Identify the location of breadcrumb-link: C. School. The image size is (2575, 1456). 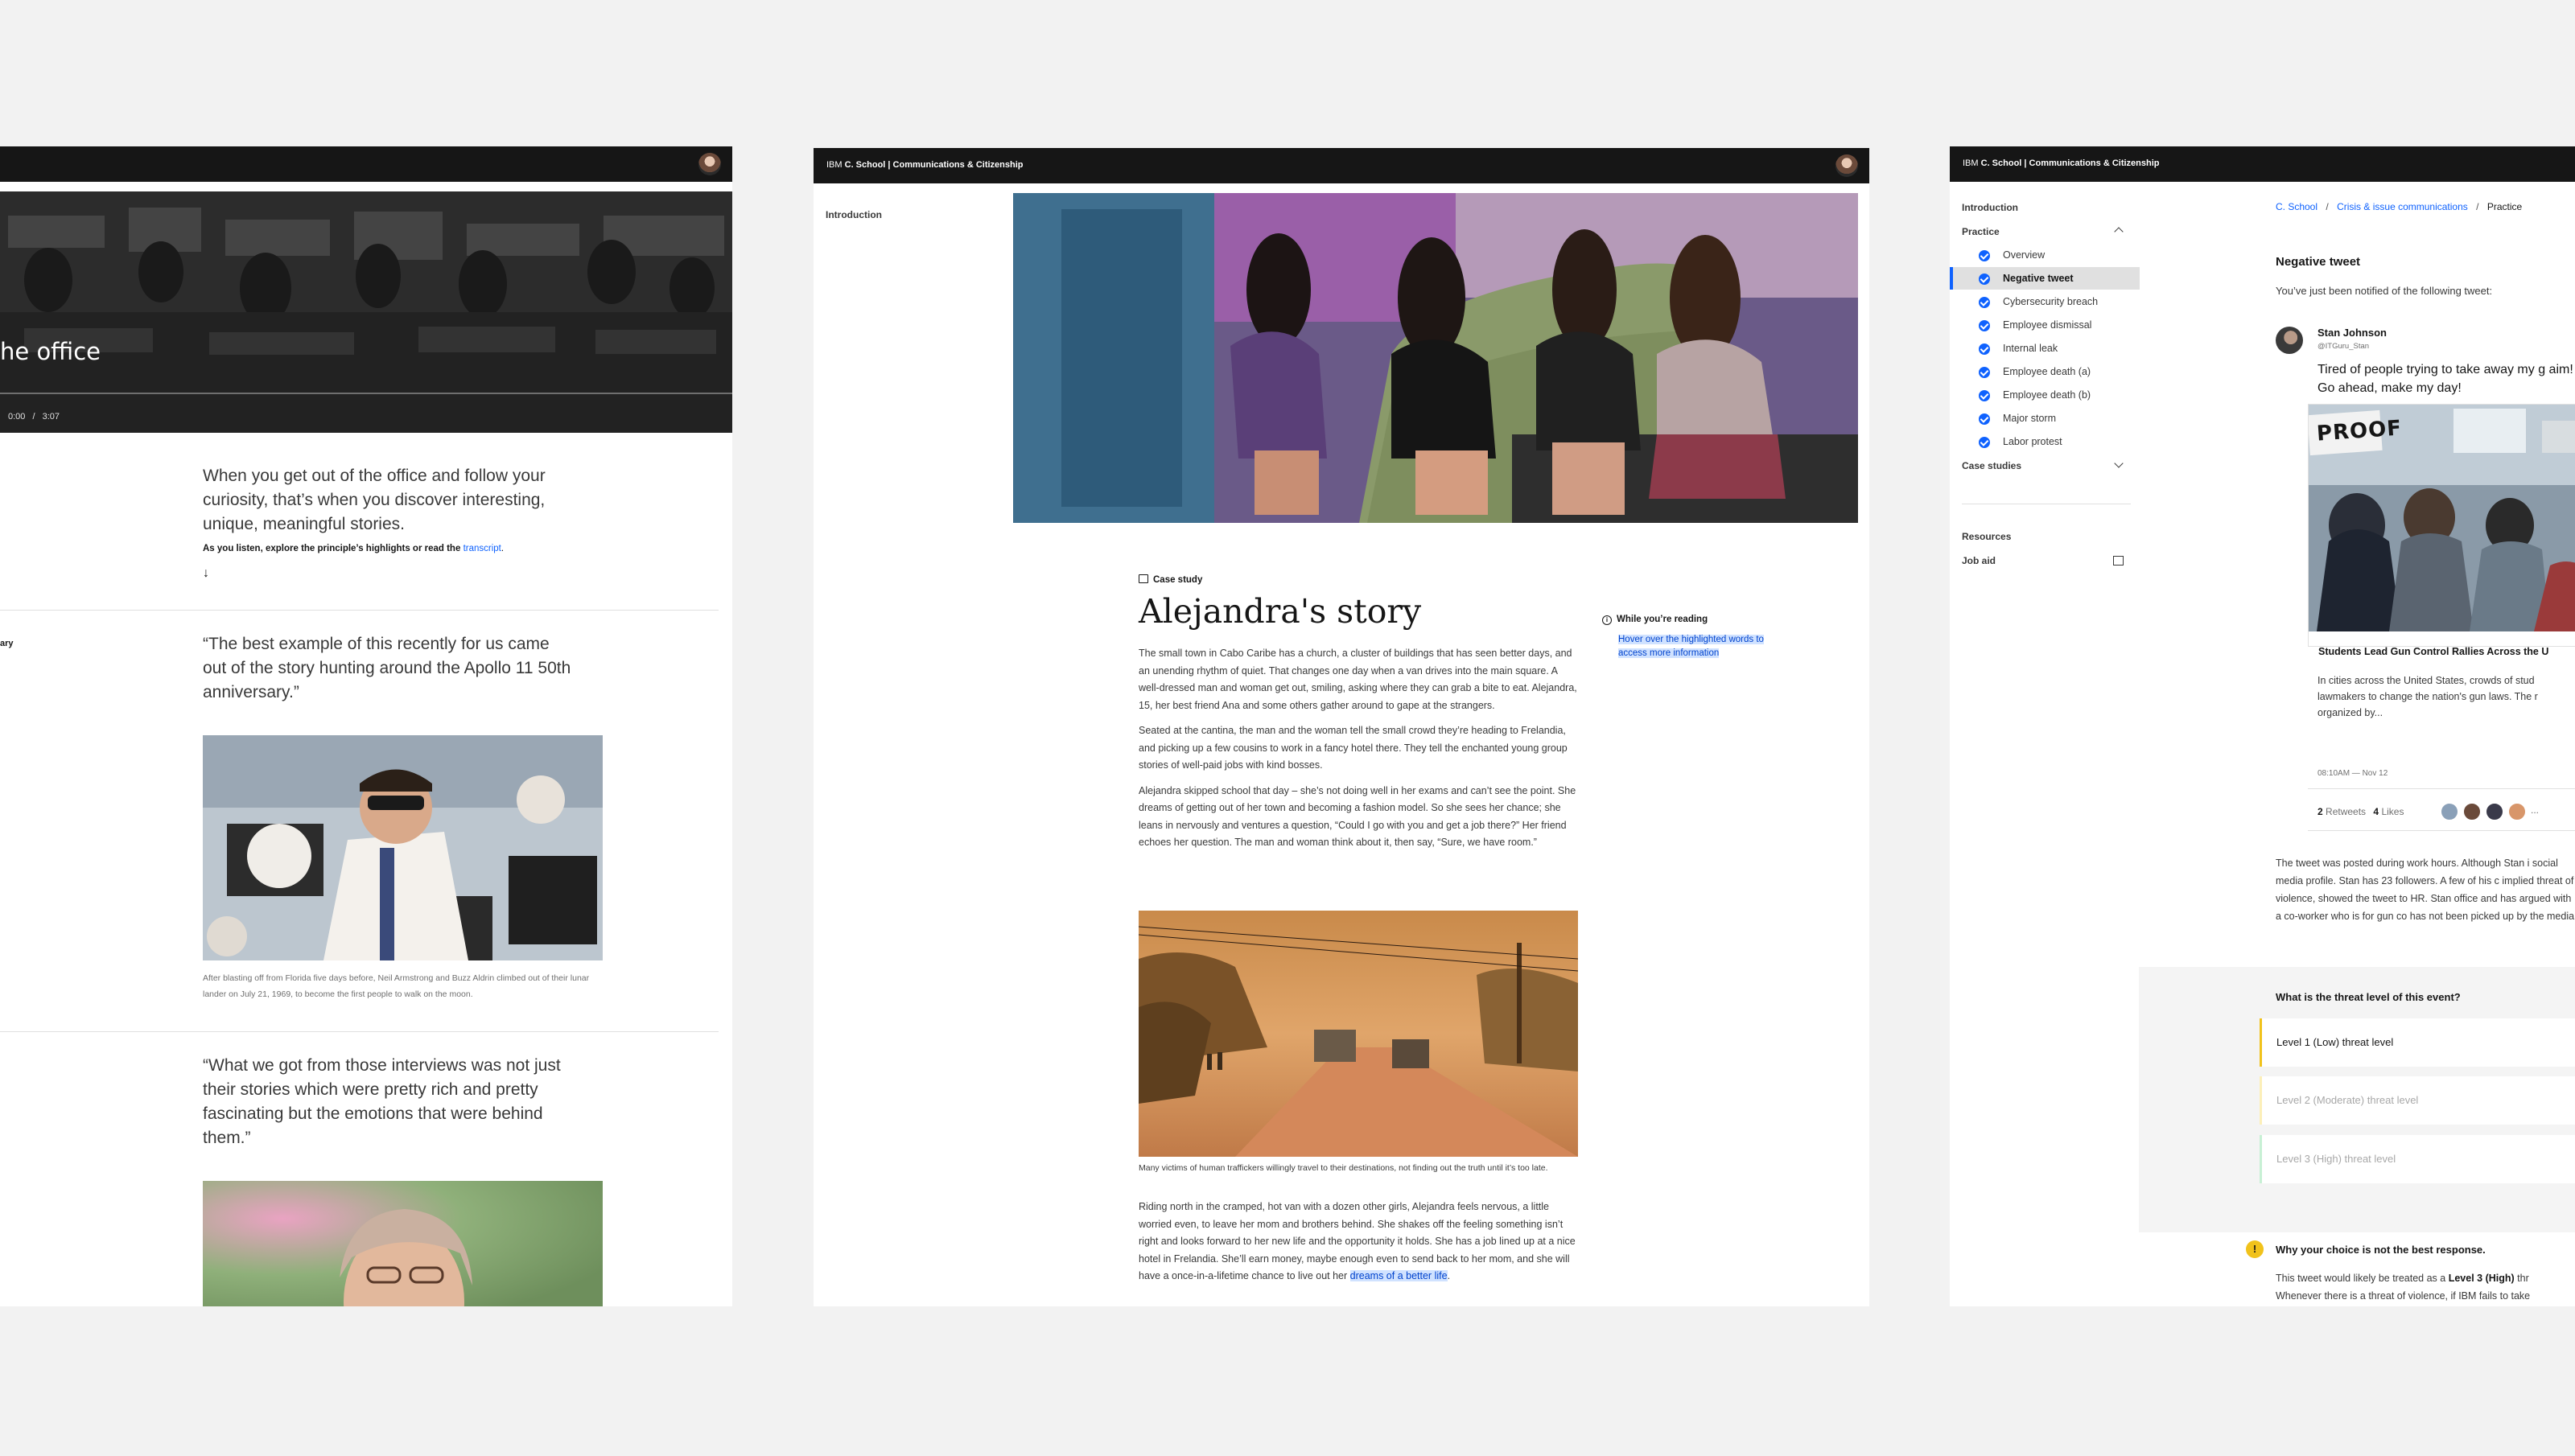
(2297, 206).